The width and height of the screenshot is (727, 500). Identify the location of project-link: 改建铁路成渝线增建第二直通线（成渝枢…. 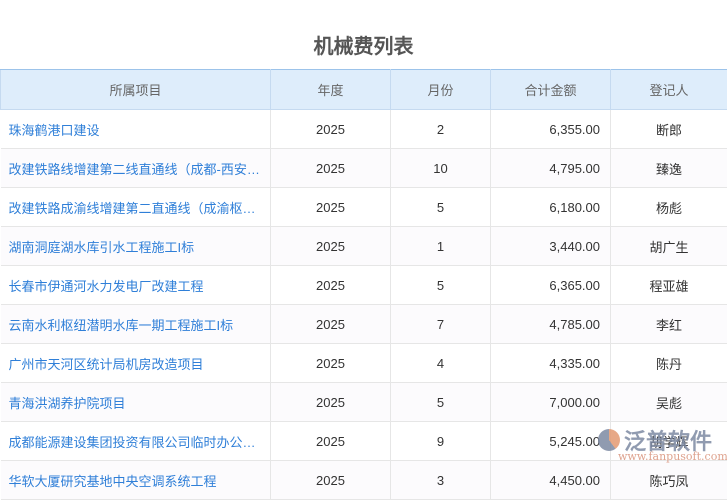
(136, 207).